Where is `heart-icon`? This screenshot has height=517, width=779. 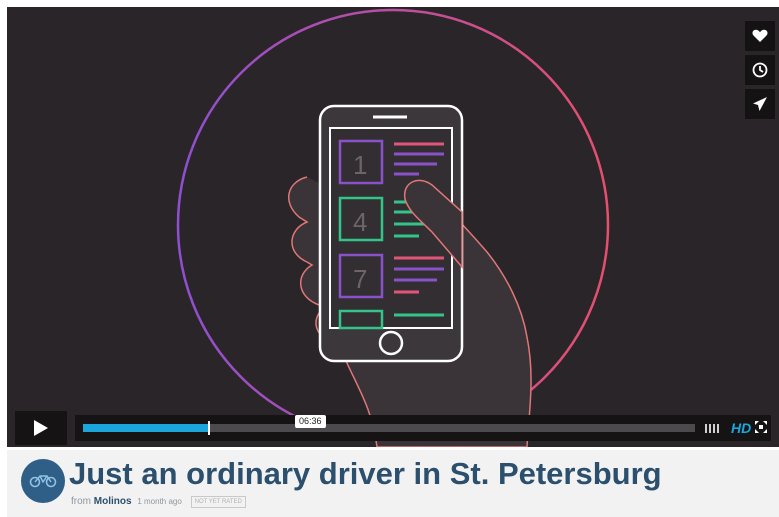
heart-icon is located at coordinates (760, 35).